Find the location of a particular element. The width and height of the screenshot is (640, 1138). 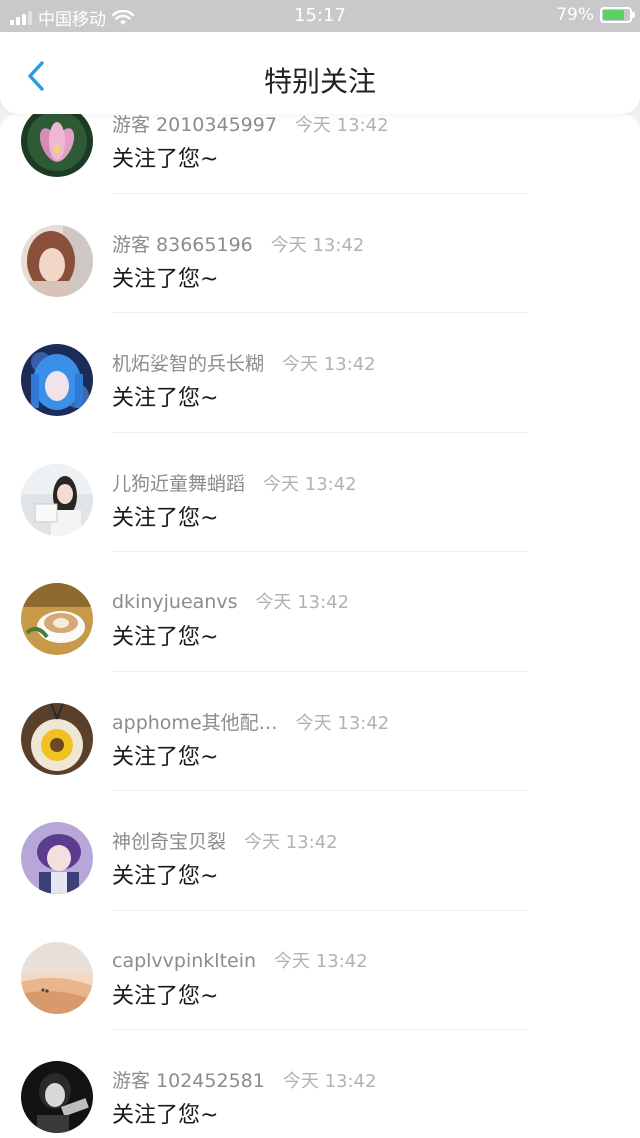

list-item: 神创奇宝贝裂 今天 13:42 关注了您~ is located at coordinates (320, 851).